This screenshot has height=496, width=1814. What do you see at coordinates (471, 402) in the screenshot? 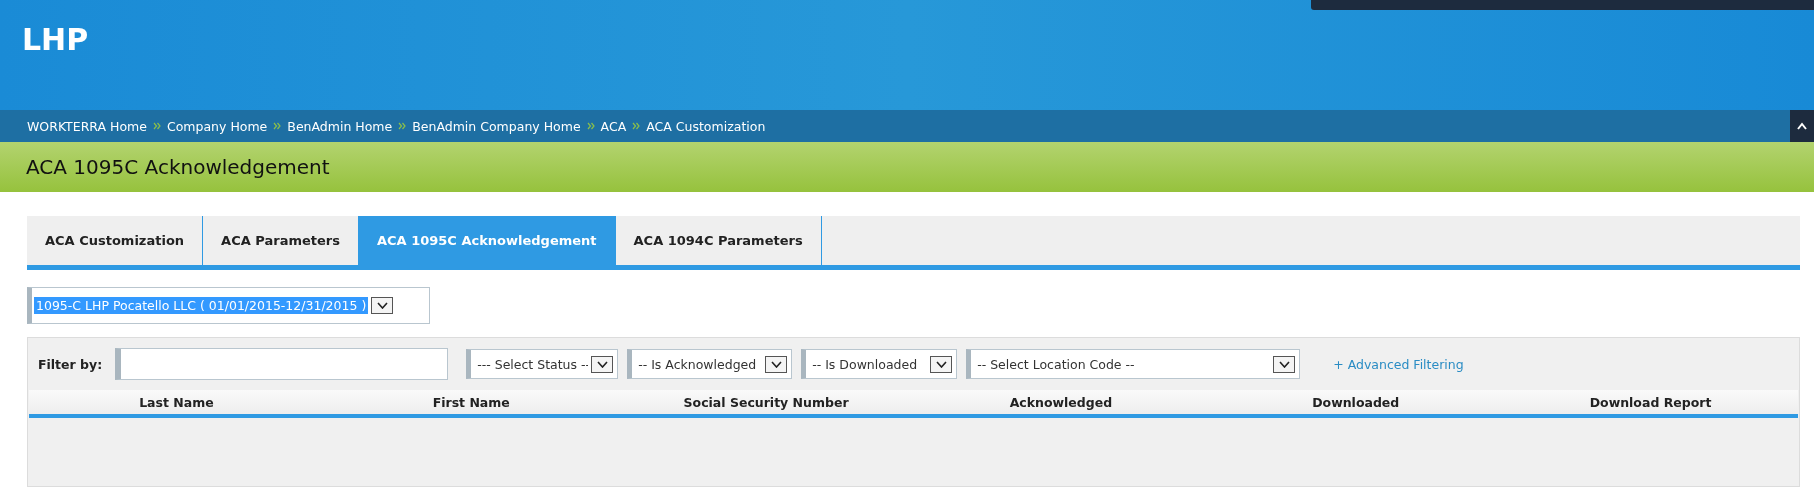
I see `column-header: First Name` at bounding box center [471, 402].